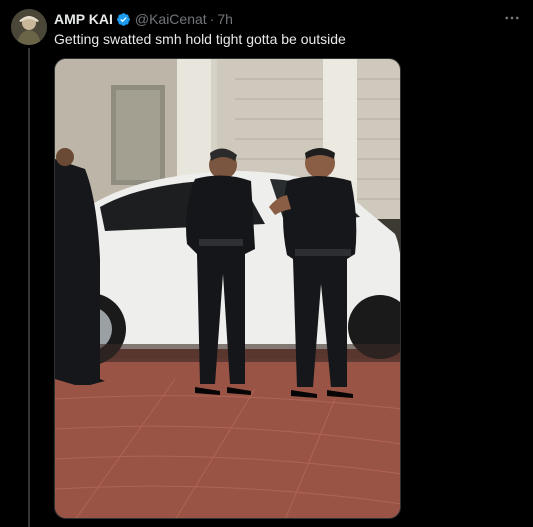  Describe the element at coordinates (29, 287) in the screenshot. I see `thread-connector-line` at that location.